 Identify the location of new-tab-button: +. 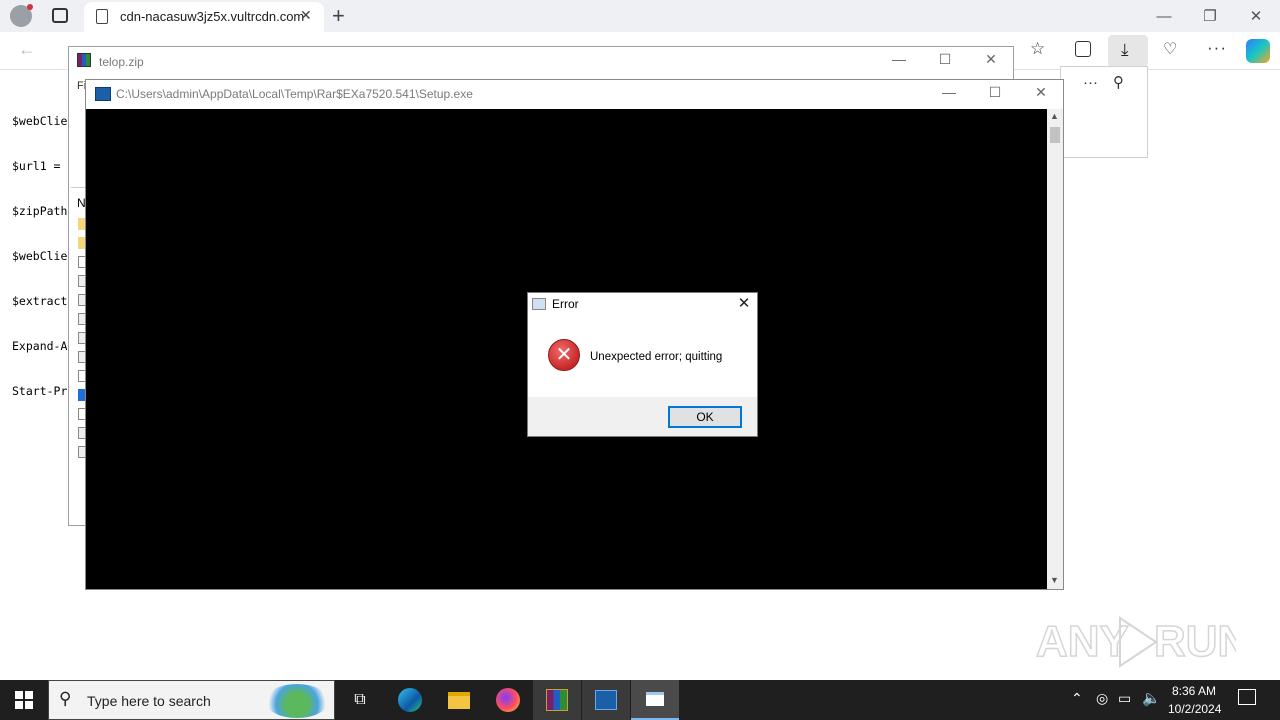
(338, 16).